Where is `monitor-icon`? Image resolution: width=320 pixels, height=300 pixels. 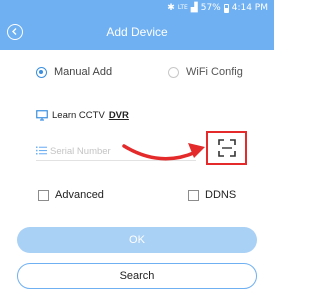
monitor-icon is located at coordinates (42, 115).